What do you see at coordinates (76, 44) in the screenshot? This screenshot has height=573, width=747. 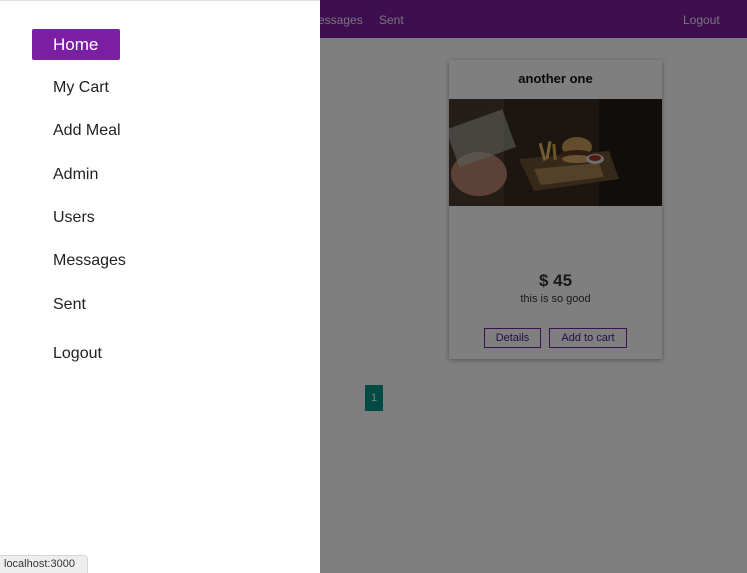 I see `drawer-item-home: Home` at bounding box center [76, 44].